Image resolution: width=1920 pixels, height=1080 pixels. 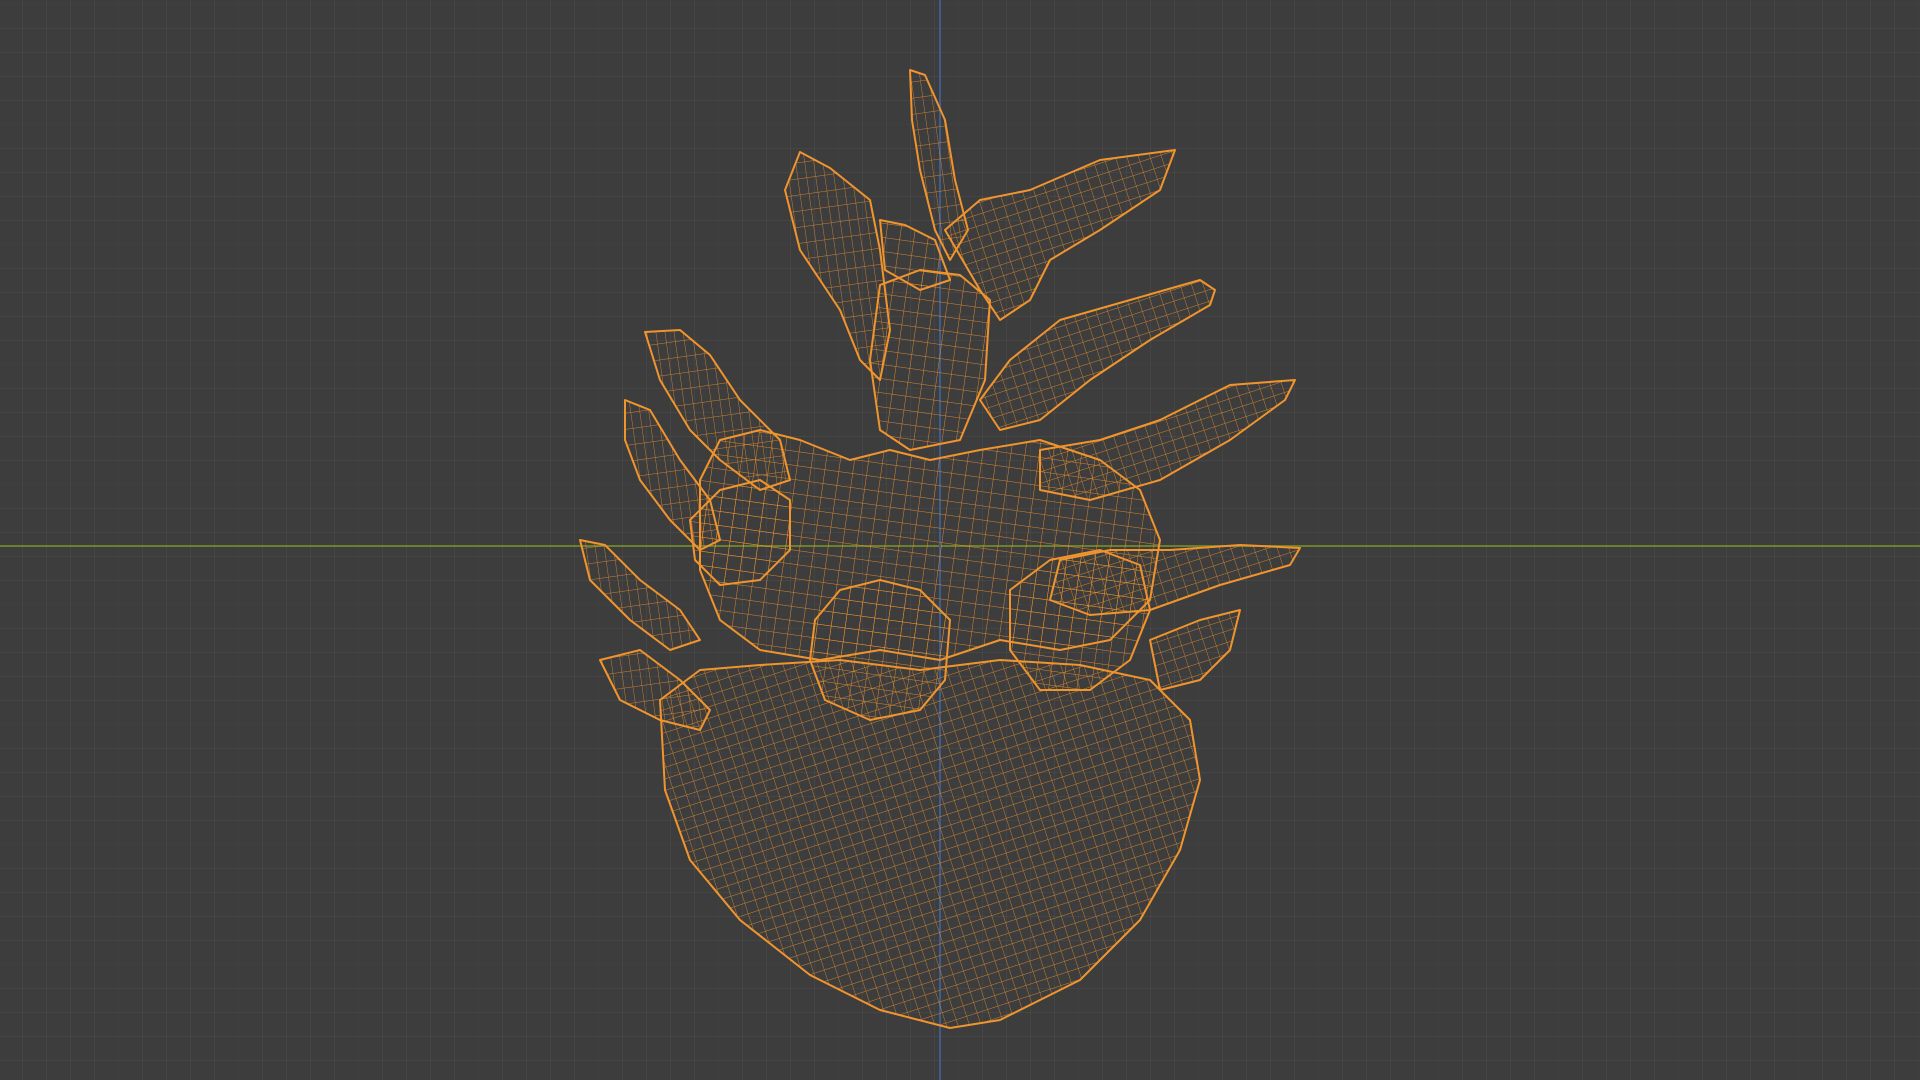 What do you see at coordinates (930, 844) in the screenshot?
I see `body-lower` at bounding box center [930, 844].